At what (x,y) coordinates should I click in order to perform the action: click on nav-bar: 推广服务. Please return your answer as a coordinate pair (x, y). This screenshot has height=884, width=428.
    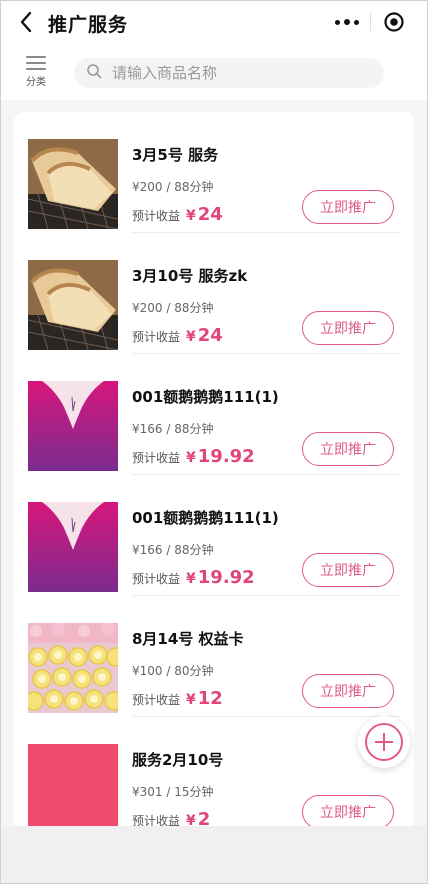
    Looking at the image, I should click on (214, 23).